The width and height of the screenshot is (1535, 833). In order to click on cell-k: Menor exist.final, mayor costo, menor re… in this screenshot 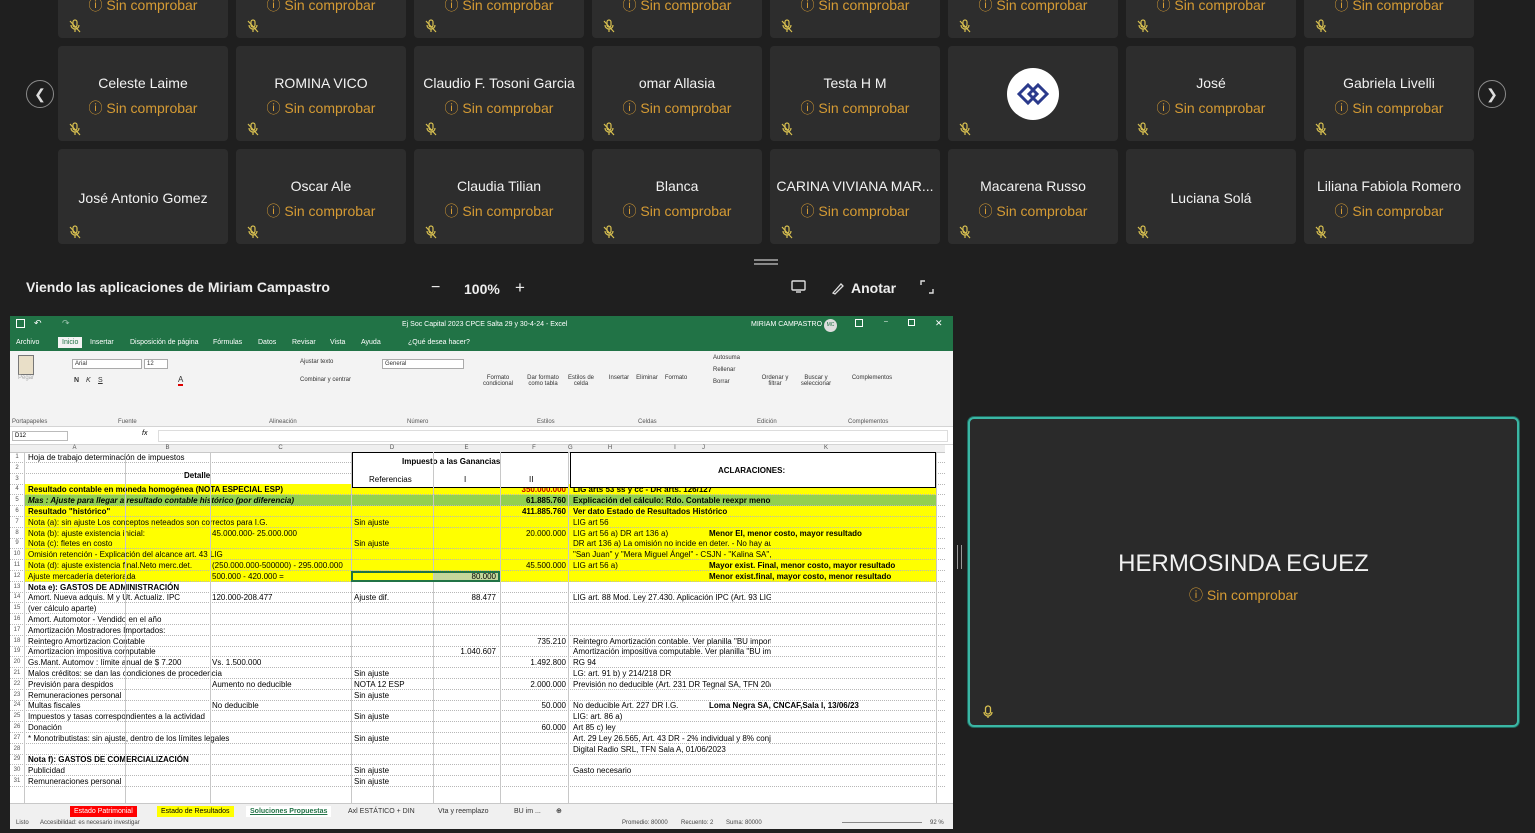, I will do `click(822, 576)`.